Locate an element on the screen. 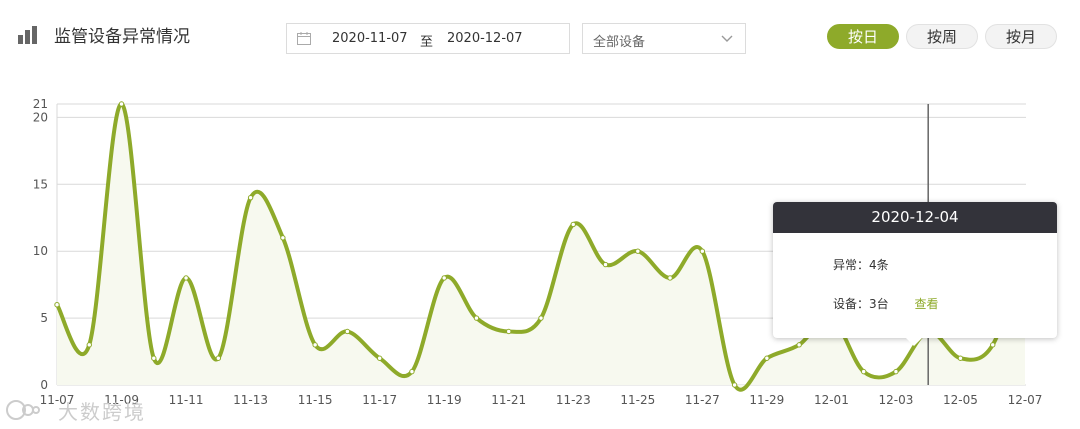 The height and width of the screenshot is (429, 1080). tooltip-anomaly-row: 异常：4条 is located at coordinates (861, 264).